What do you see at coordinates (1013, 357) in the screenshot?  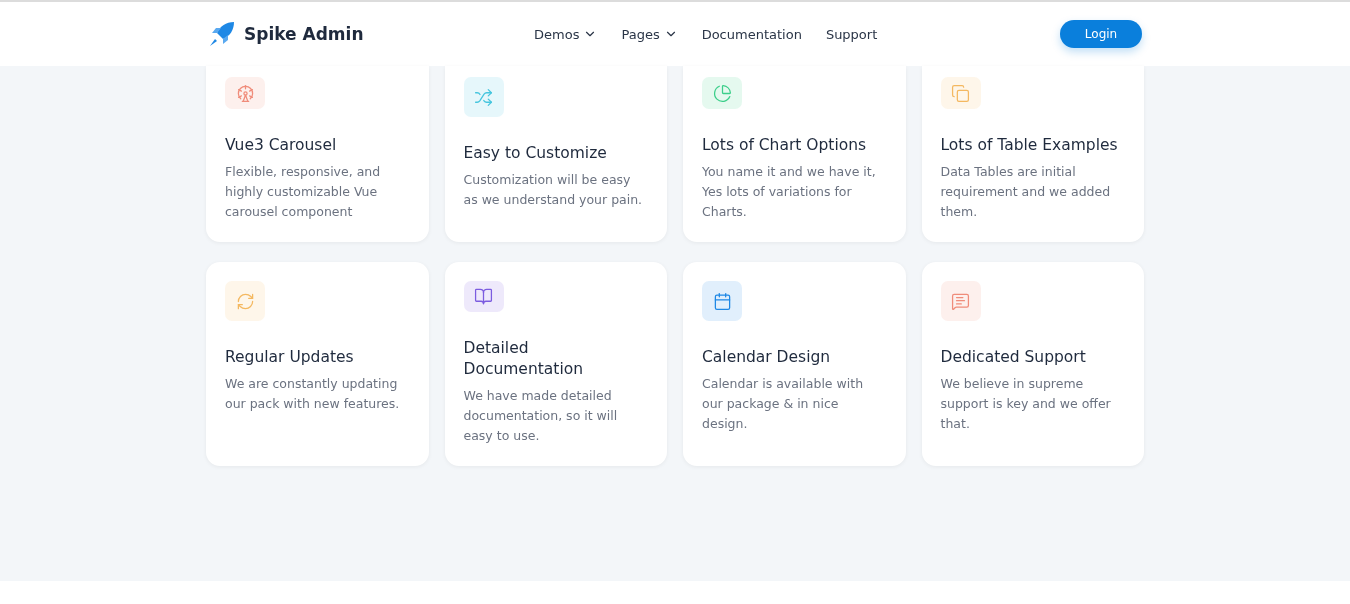 I see `feature-title: Dedicated Support` at bounding box center [1013, 357].